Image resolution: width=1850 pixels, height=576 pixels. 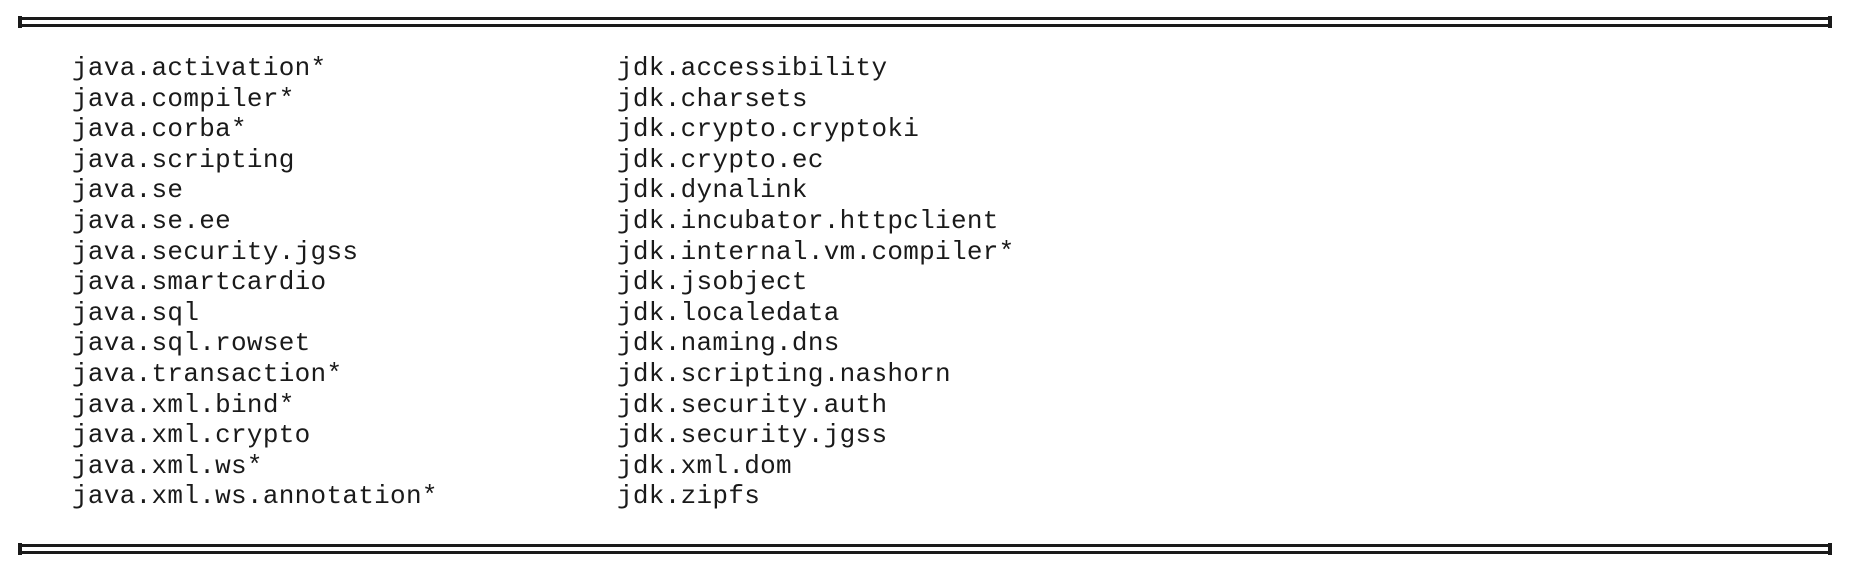 I want to click on module-item: java.xml.ws*, so click(x=167, y=465).